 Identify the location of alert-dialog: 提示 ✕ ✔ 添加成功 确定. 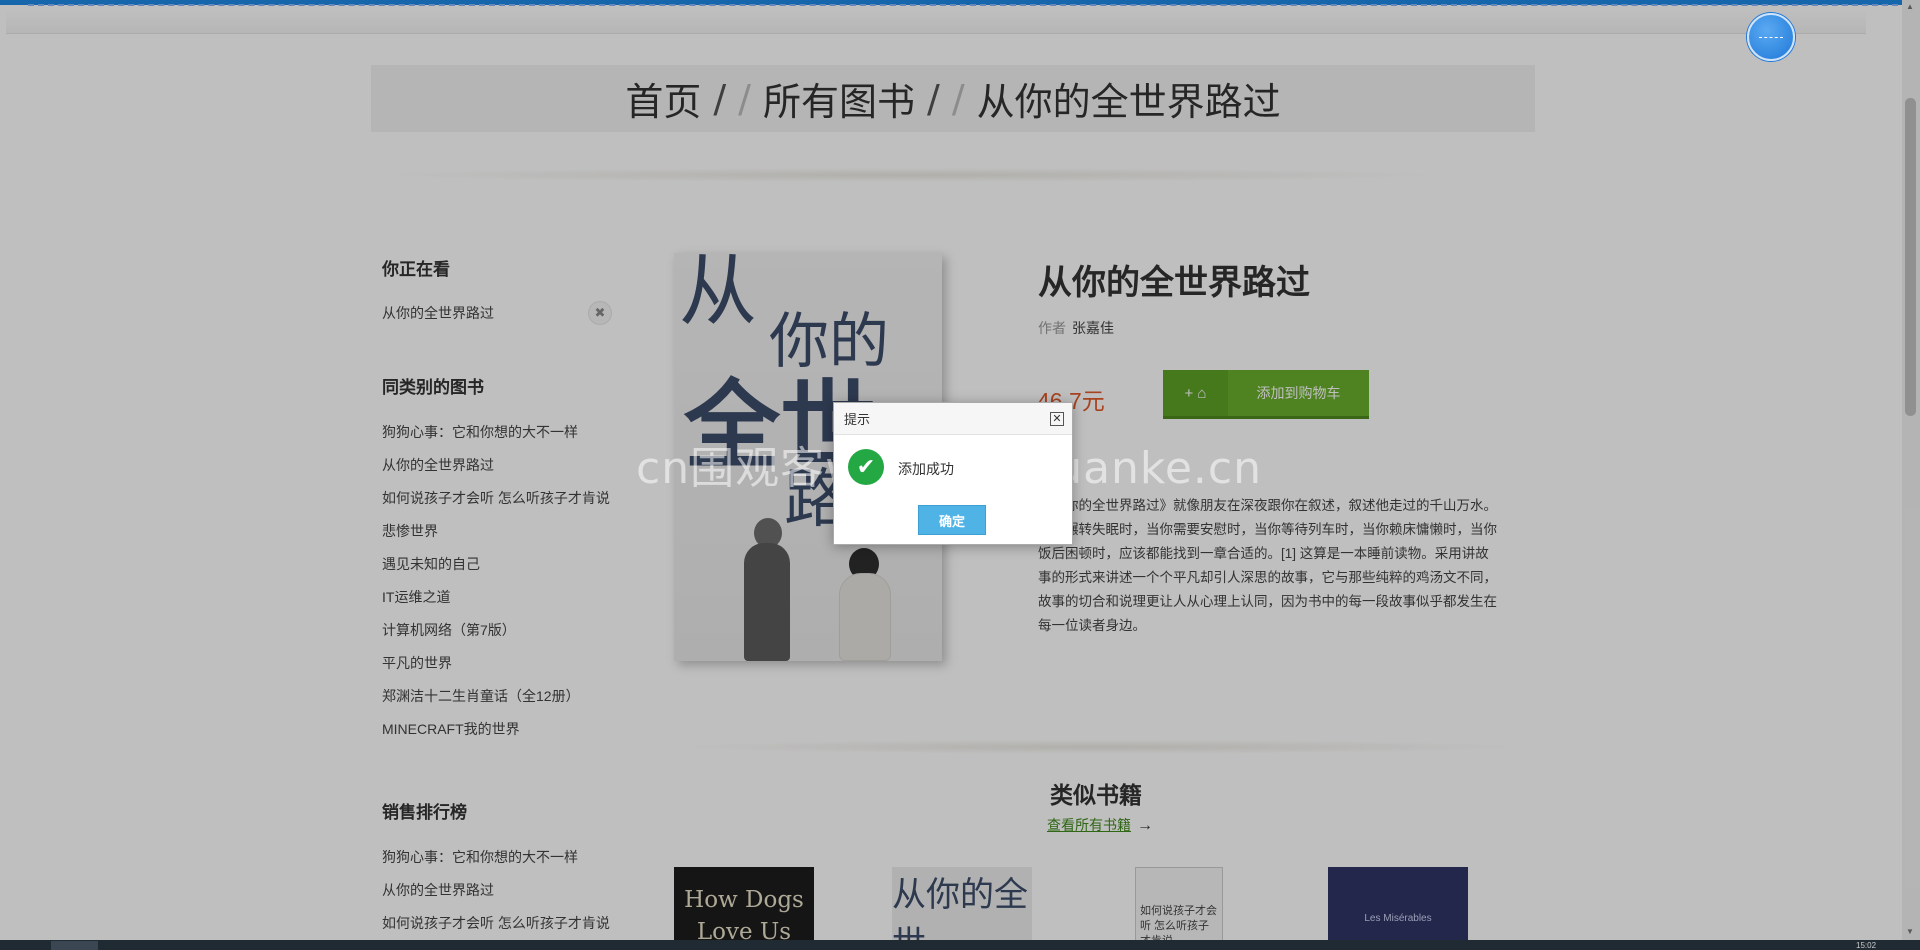
(953, 473).